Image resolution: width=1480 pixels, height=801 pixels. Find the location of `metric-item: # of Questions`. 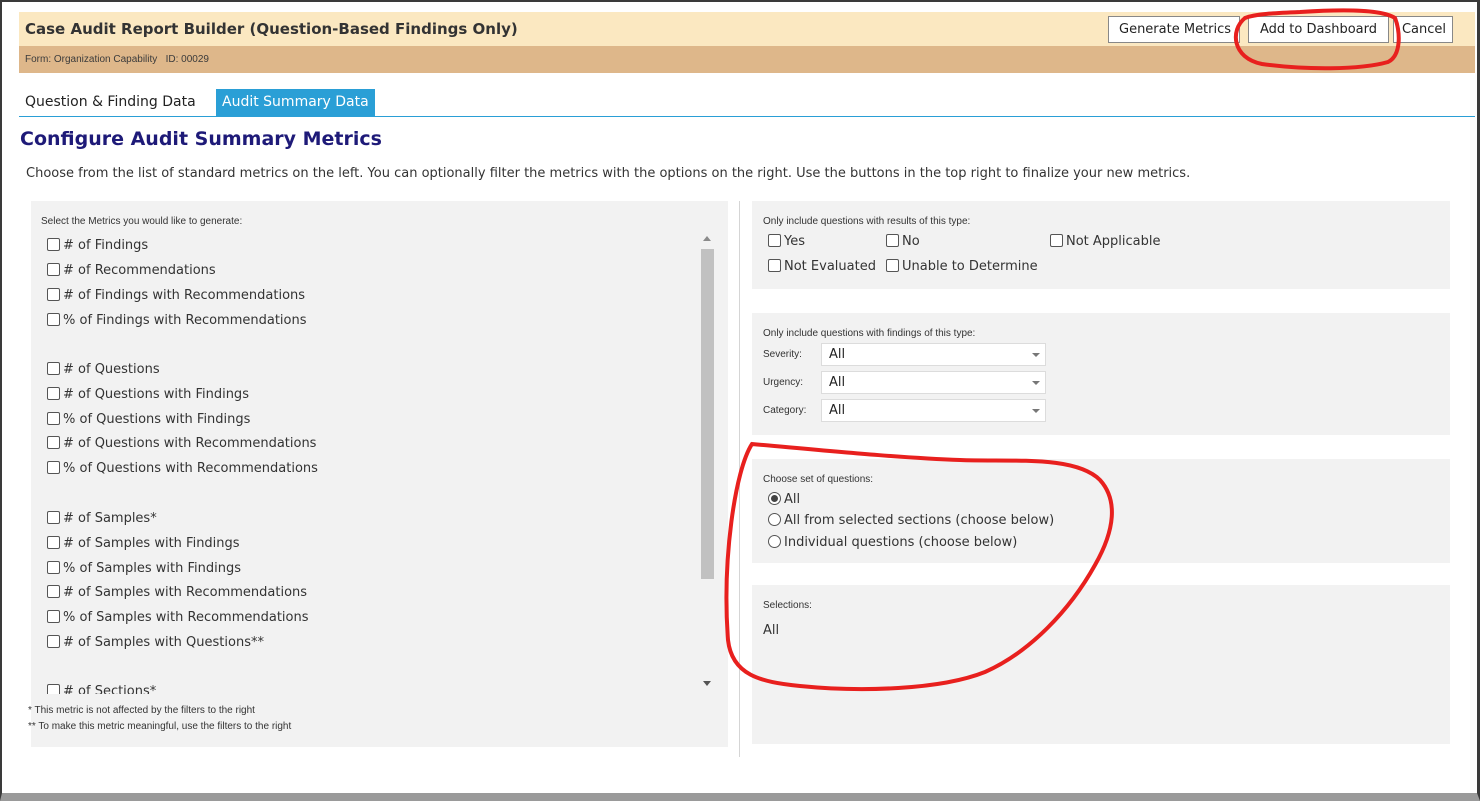

metric-item: # of Questions is located at coordinates (103, 372).